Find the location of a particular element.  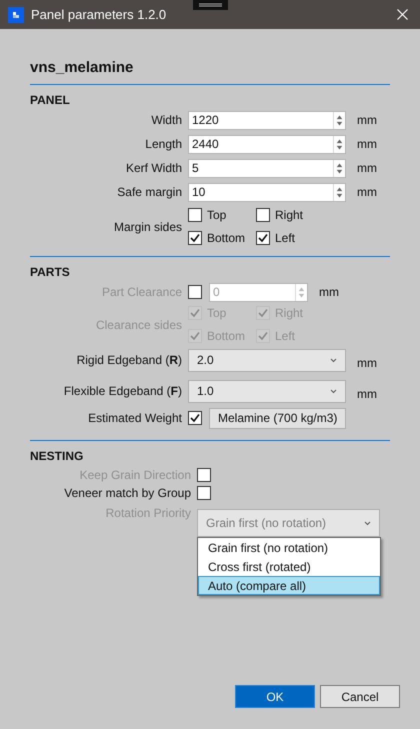

field-label: Width is located at coordinates (166, 120).